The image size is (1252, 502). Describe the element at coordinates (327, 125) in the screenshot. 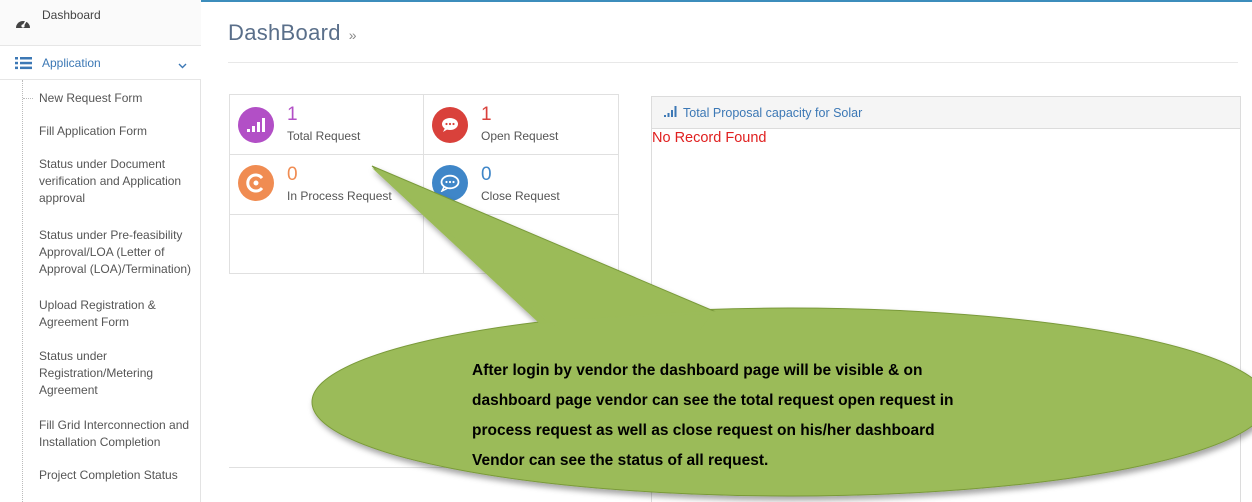

I see `stat-total-request: 1 Total Request` at that location.